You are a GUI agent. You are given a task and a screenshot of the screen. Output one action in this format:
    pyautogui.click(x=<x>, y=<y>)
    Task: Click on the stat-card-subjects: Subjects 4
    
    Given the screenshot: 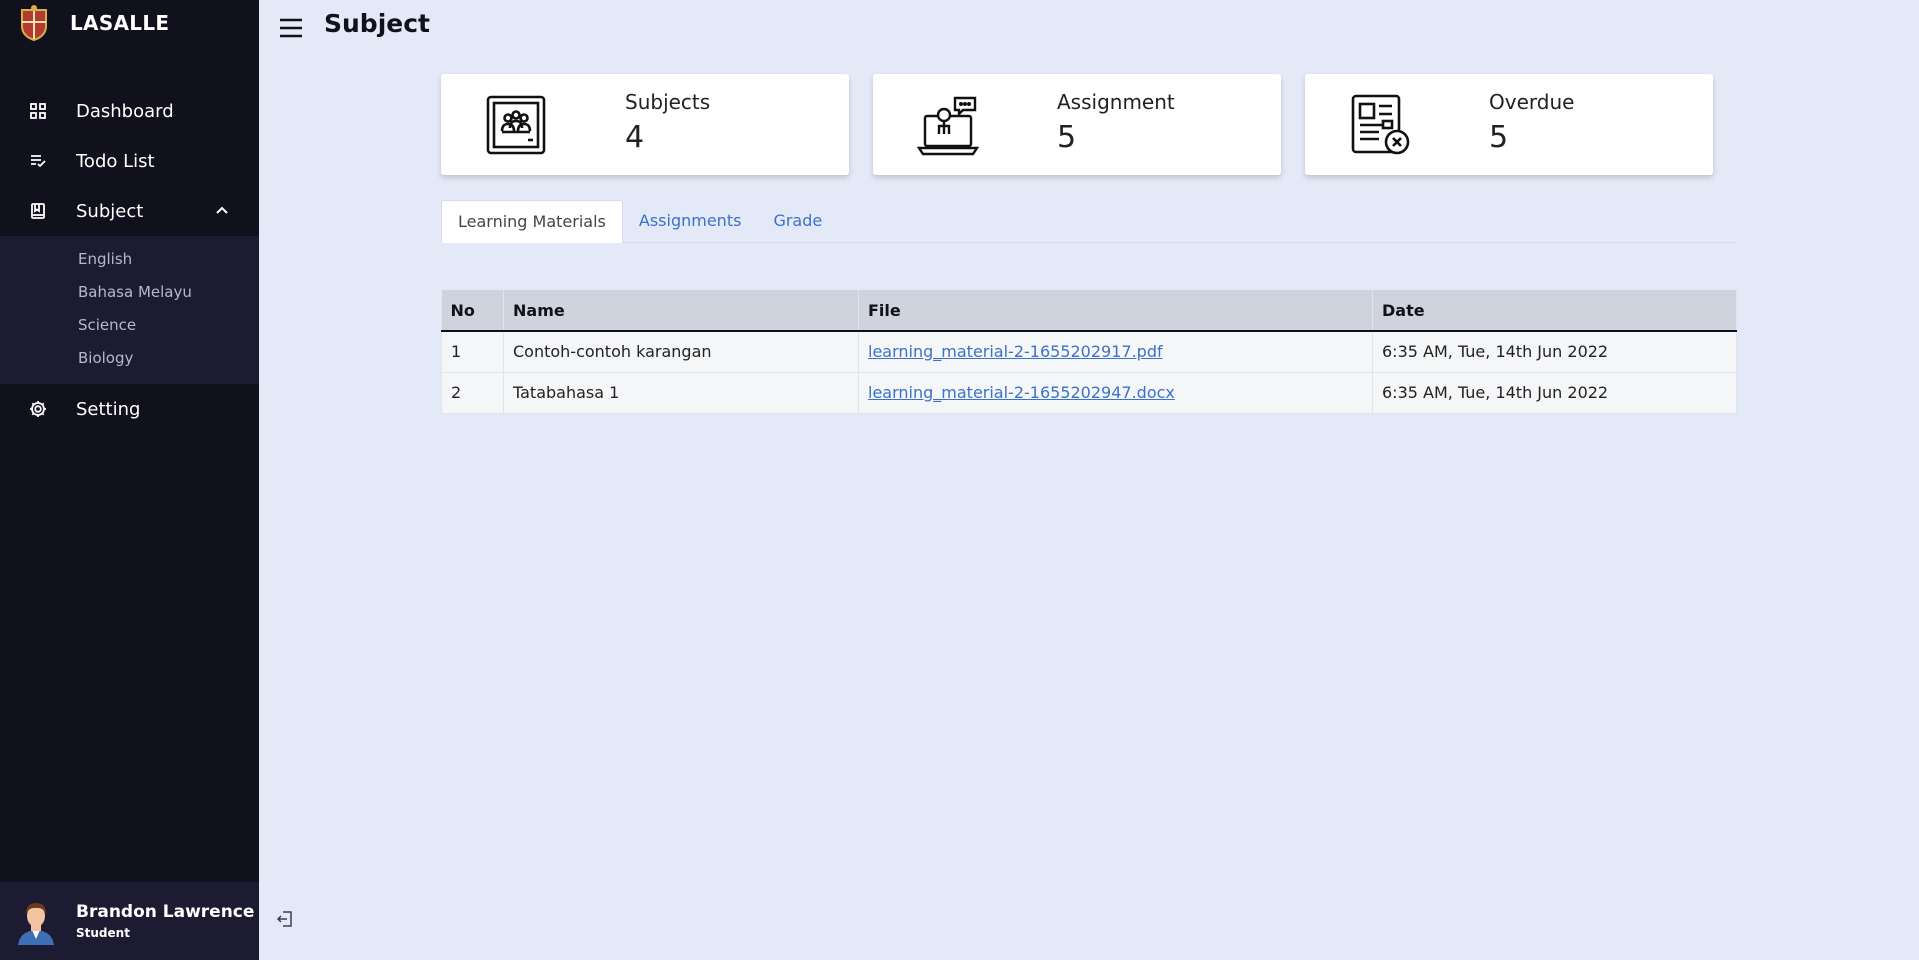 What is the action you would take?
    pyautogui.click(x=645, y=124)
    